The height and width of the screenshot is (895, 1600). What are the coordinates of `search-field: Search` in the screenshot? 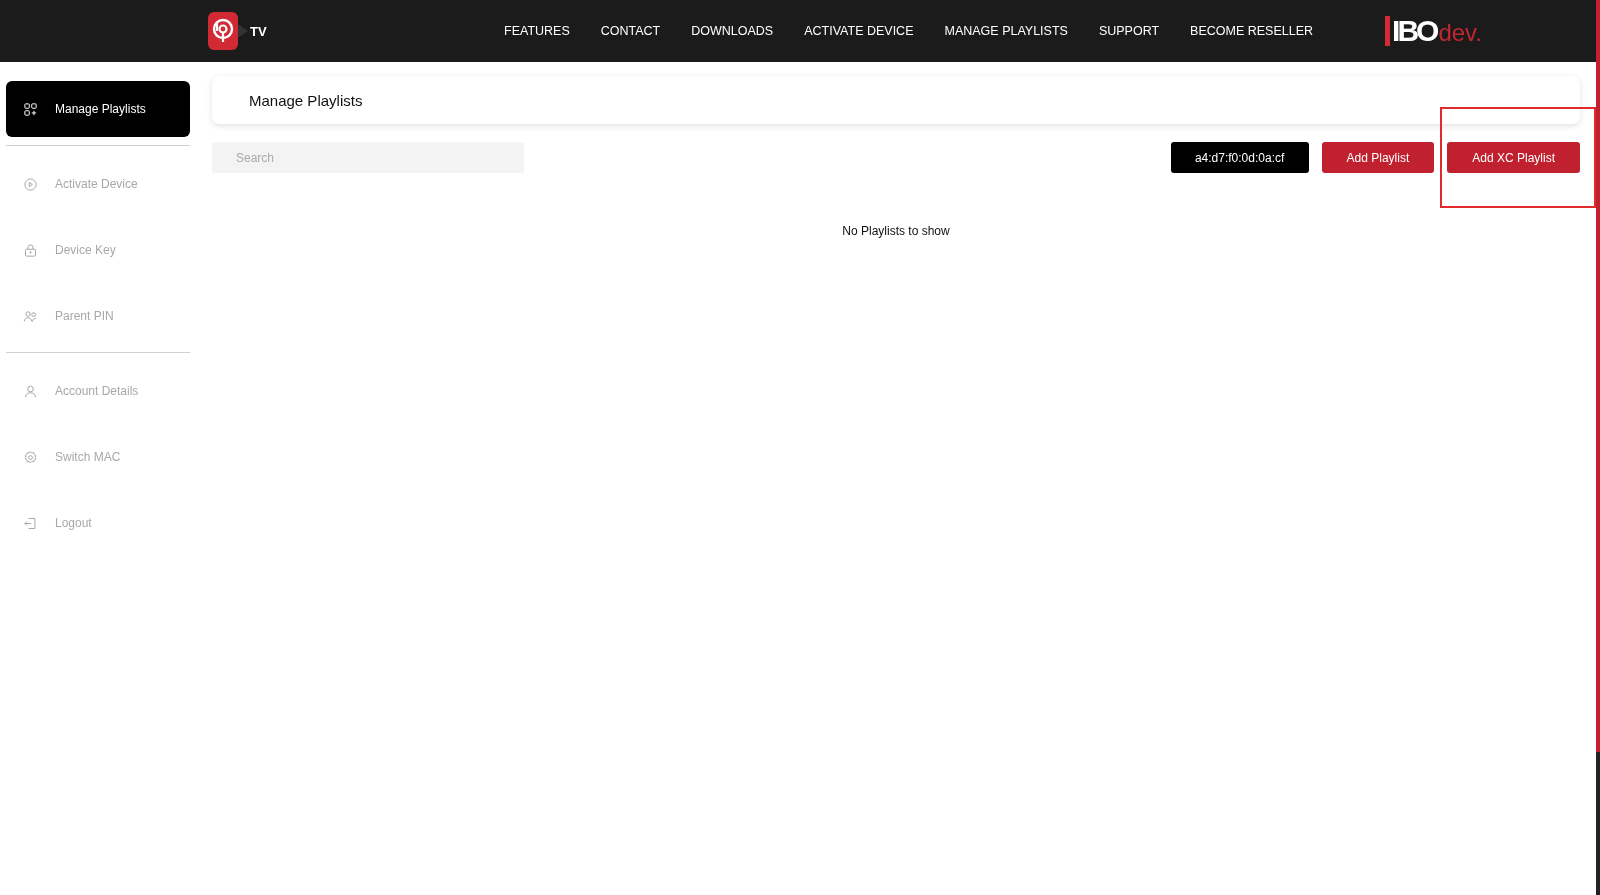 It's located at (368, 157).